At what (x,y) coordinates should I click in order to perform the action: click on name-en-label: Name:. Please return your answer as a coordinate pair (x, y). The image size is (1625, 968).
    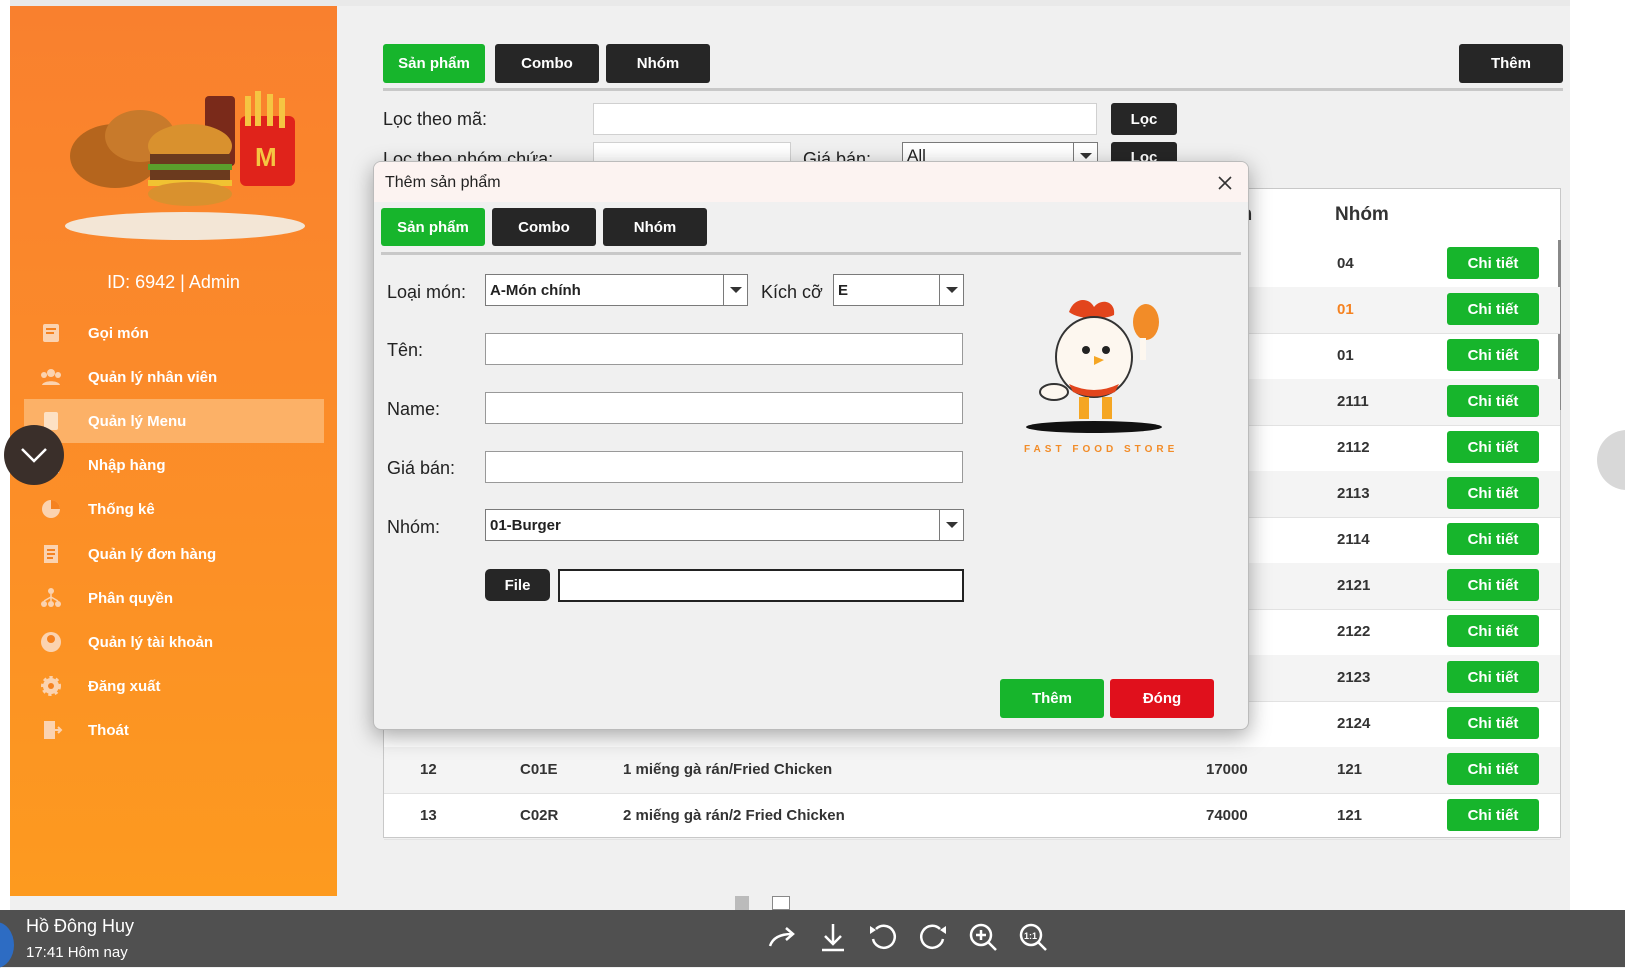
    Looking at the image, I should click on (414, 409).